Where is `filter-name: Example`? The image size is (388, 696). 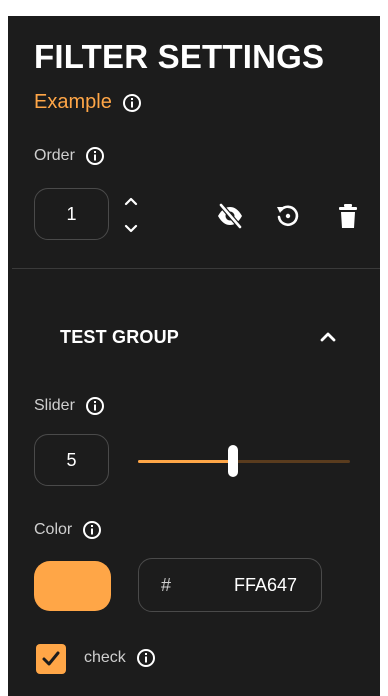 filter-name: Example is located at coordinates (73, 102).